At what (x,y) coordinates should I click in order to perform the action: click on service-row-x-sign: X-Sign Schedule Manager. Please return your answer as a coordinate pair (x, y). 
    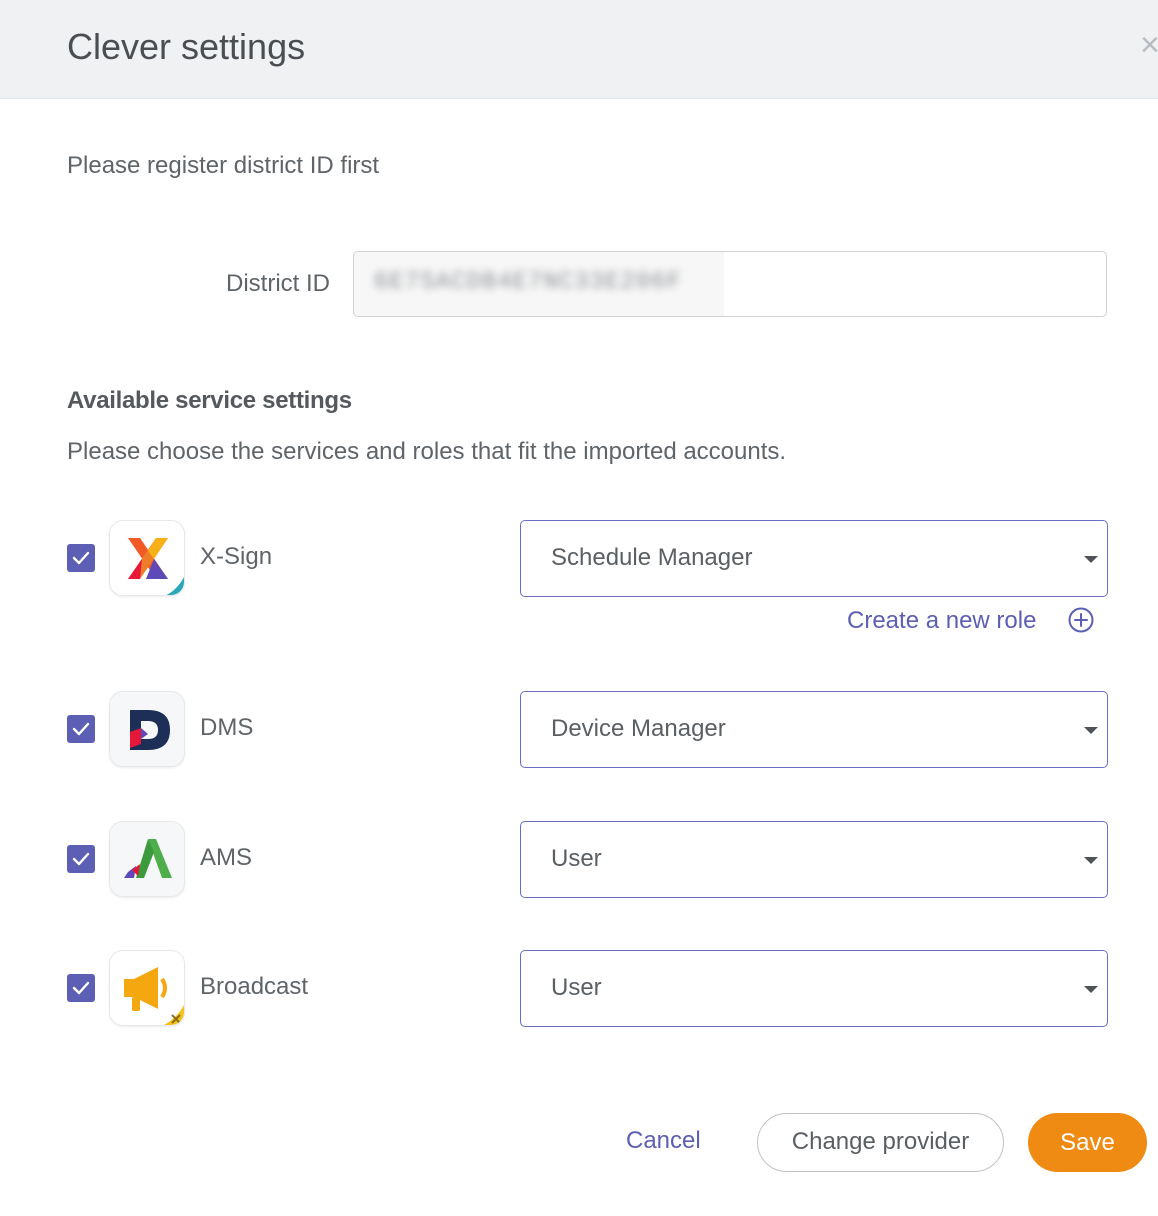
    Looking at the image, I should click on (579, 560).